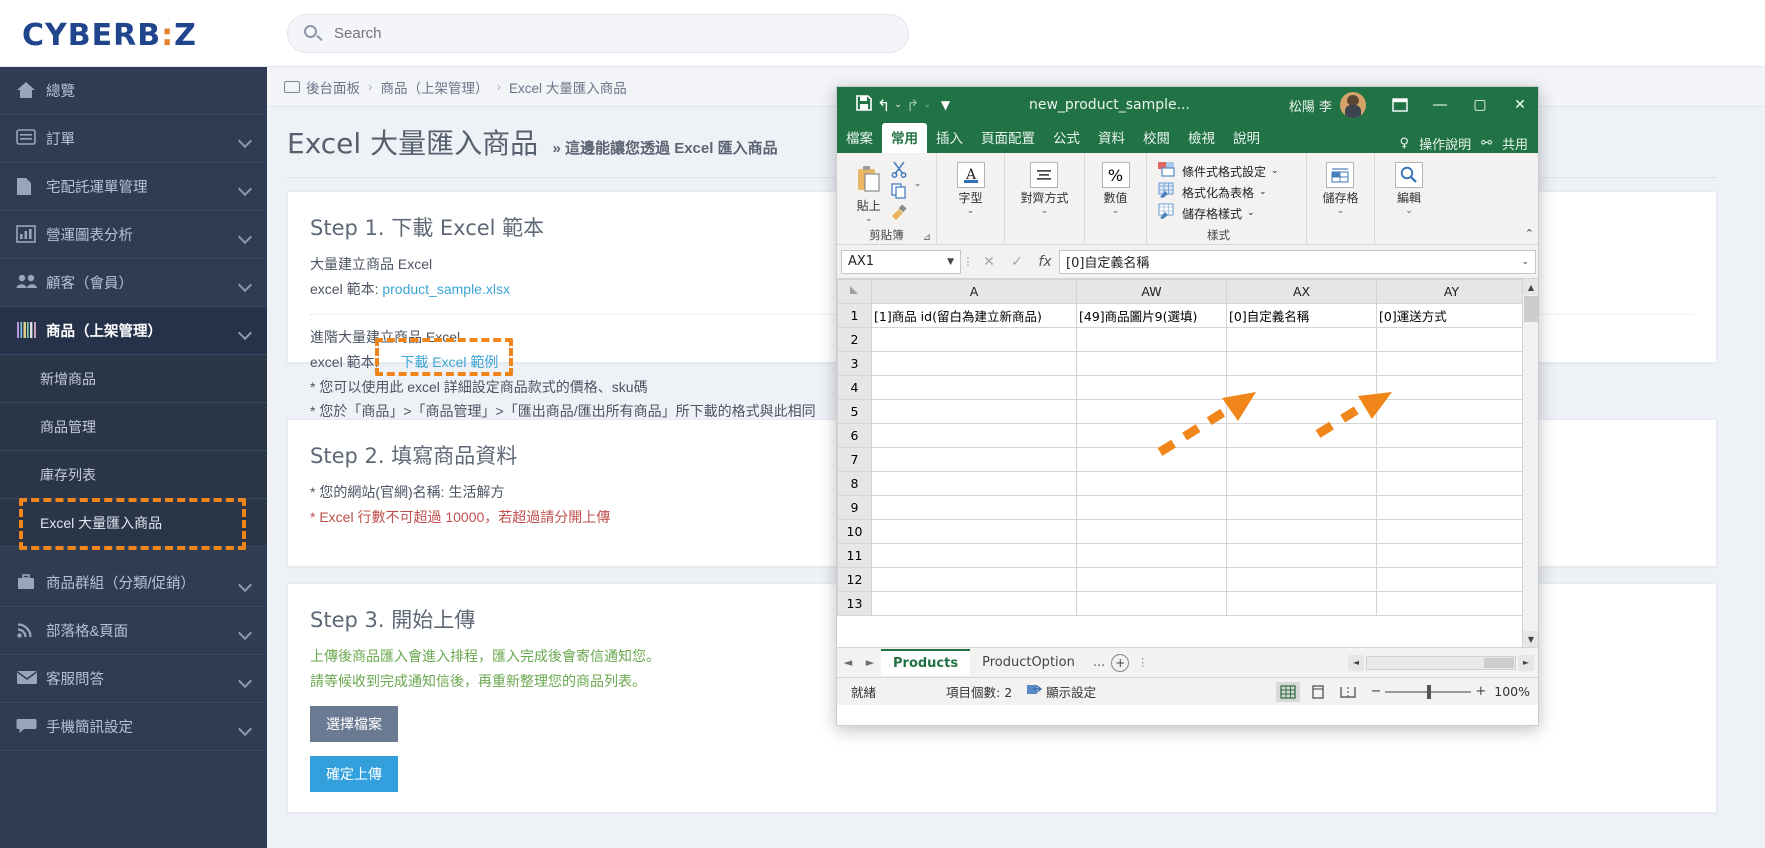  I want to click on format-as-table-button: 格式化為表格 ⌄, so click(1218, 192).